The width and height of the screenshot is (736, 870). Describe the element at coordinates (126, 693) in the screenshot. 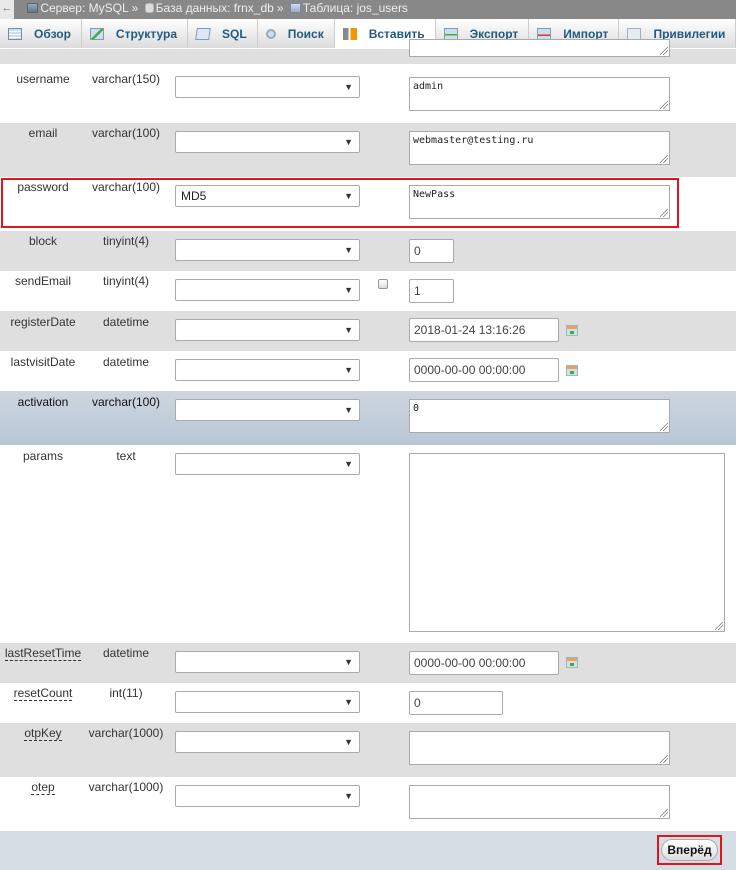

I see `field-type: int(11)` at that location.